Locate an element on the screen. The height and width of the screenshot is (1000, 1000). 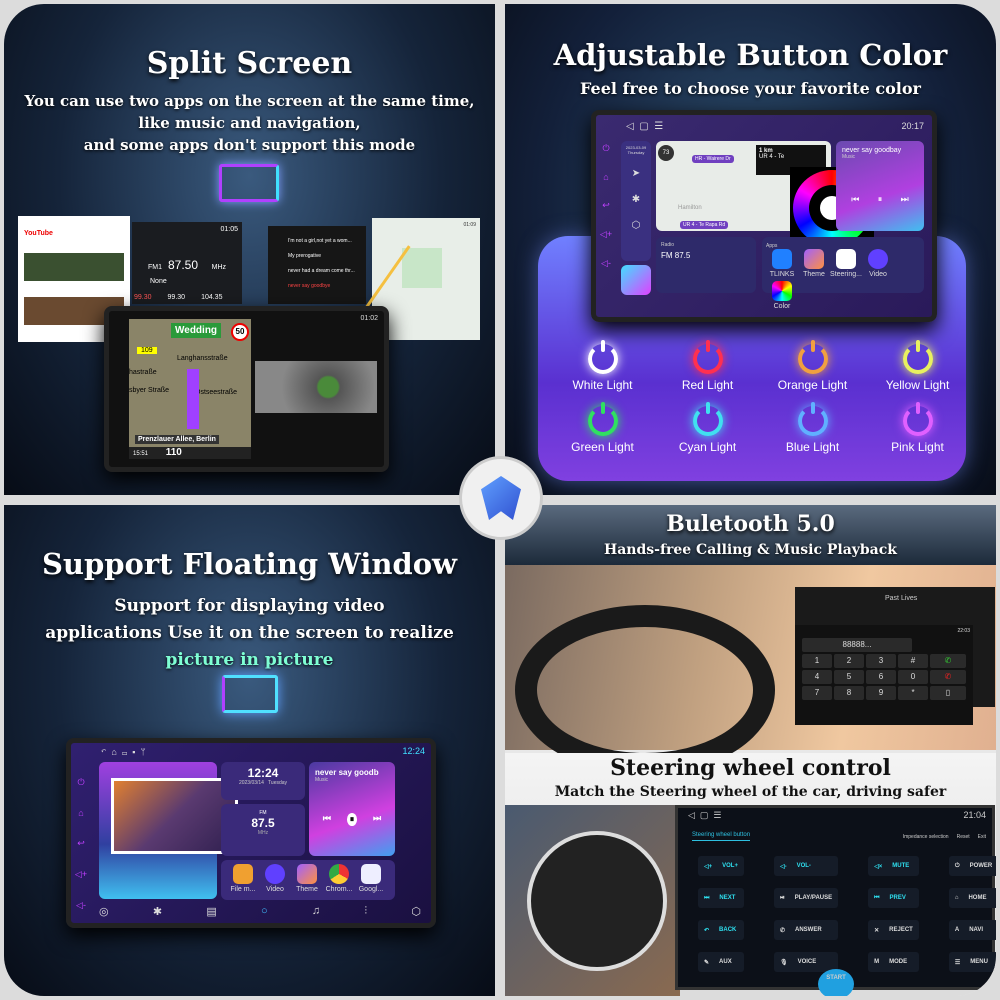
steering-button-prev: ⏮ PREV is located at coordinates (893, 898).